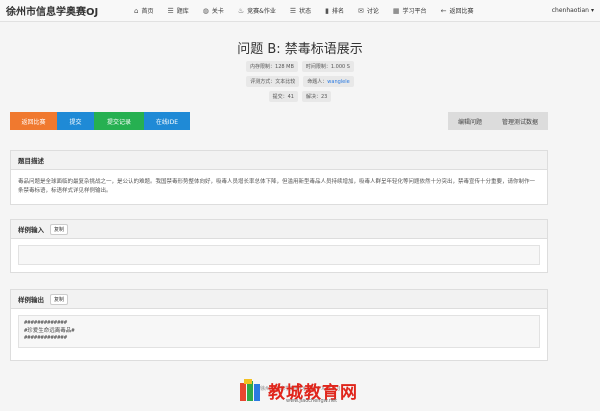 This screenshot has width=600, height=411. What do you see at coordinates (361, 10) in the screenshot?
I see `comments-icon: ✉` at bounding box center [361, 10].